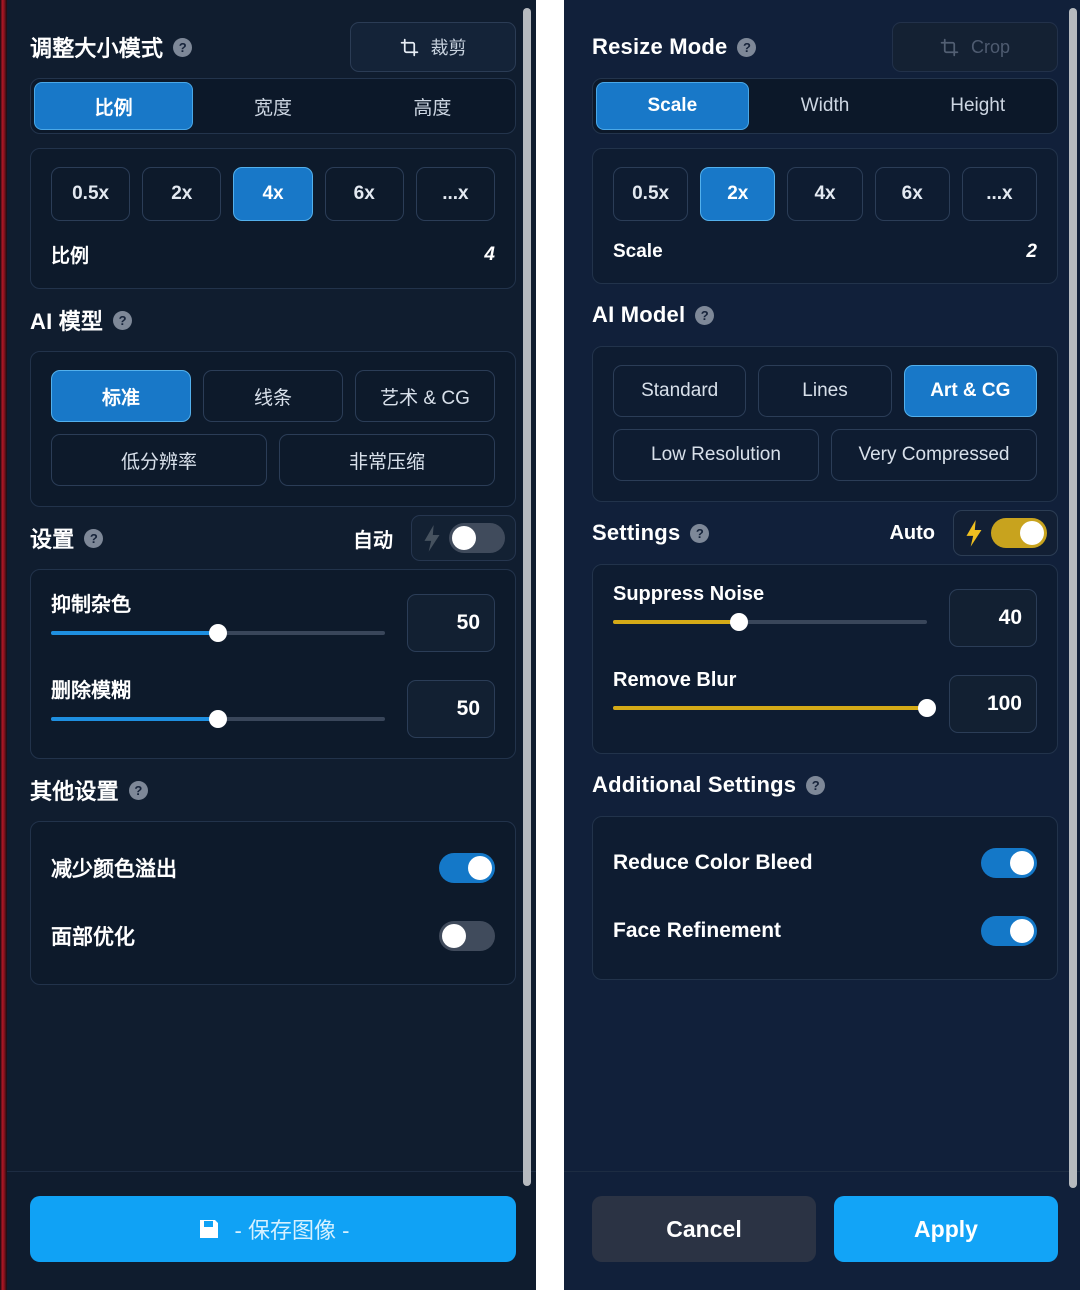  What do you see at coordinates (660, 46) in the screenshot?
I see `resize-mode-title: Resize Mode` at bounding box center [660, 46].